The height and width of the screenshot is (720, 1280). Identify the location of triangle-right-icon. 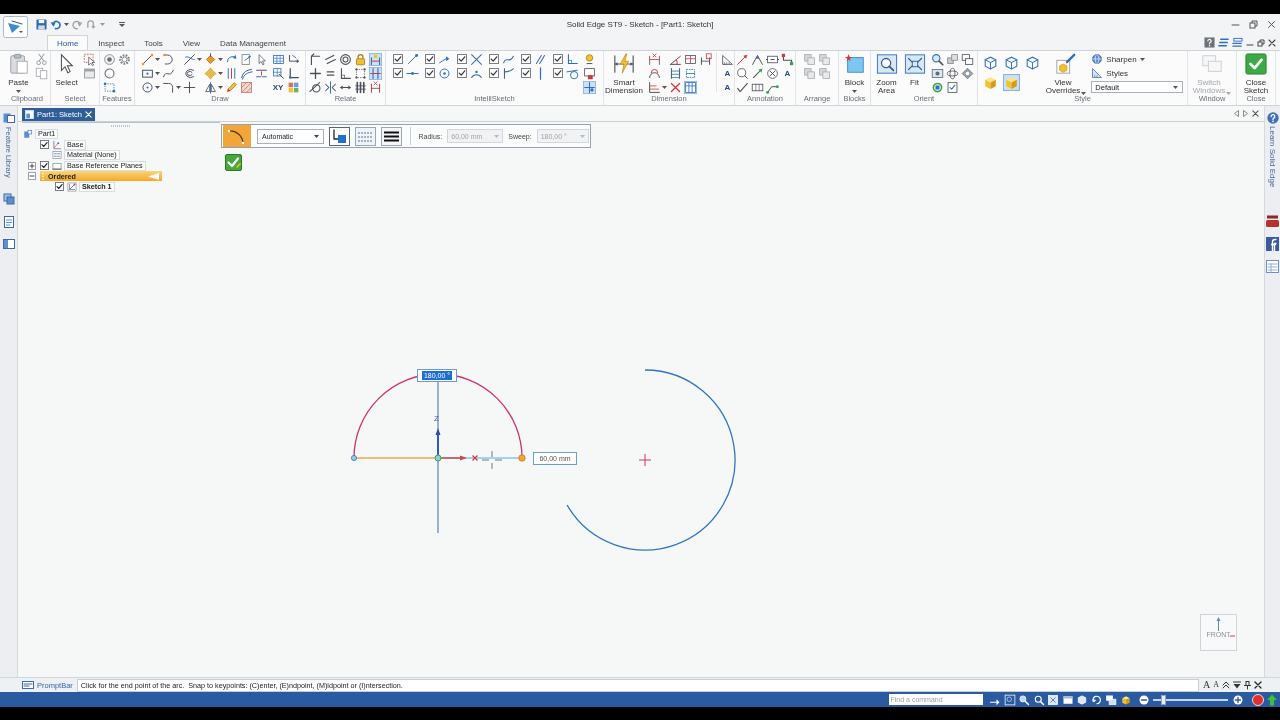
(1245, 113).